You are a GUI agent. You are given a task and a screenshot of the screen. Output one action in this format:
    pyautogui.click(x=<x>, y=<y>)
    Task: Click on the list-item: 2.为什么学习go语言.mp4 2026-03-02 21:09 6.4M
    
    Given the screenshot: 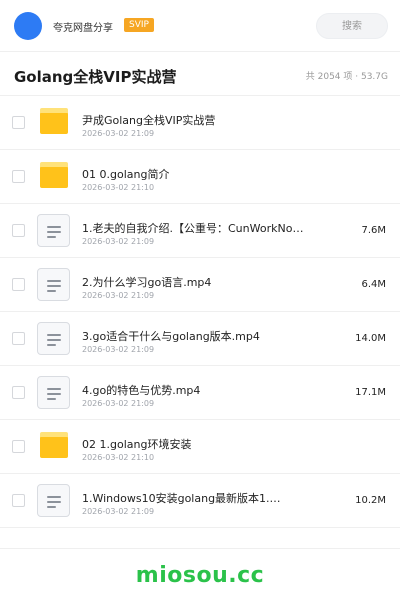 What is the action you would take?
    pyautogui.click(x=200, y=285)
    